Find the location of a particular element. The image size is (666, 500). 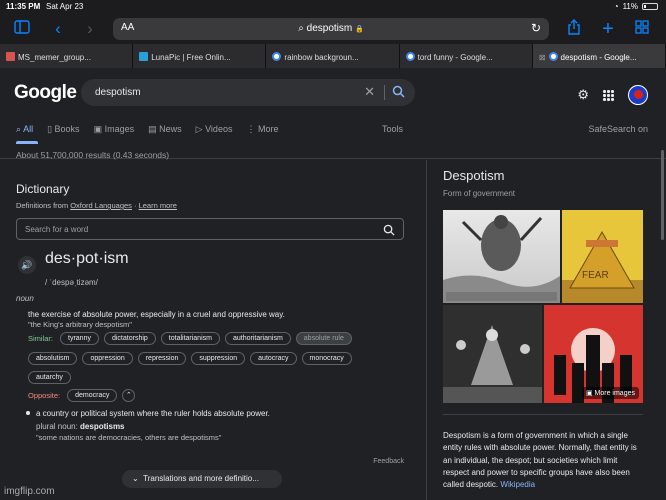

synonym-chip: monocracy is located at coordinates (326, 358).